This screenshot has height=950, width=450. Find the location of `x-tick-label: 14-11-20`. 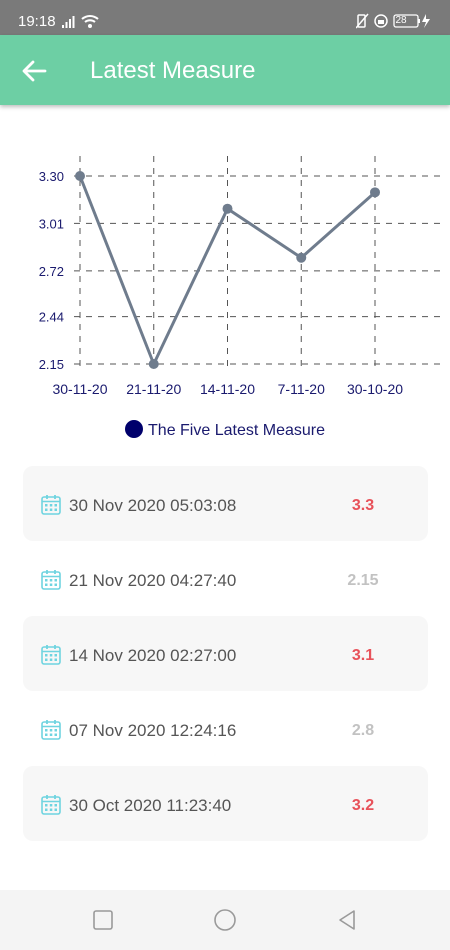

x-tick-label: 14-11-20 is located at coordinates (227, 389).